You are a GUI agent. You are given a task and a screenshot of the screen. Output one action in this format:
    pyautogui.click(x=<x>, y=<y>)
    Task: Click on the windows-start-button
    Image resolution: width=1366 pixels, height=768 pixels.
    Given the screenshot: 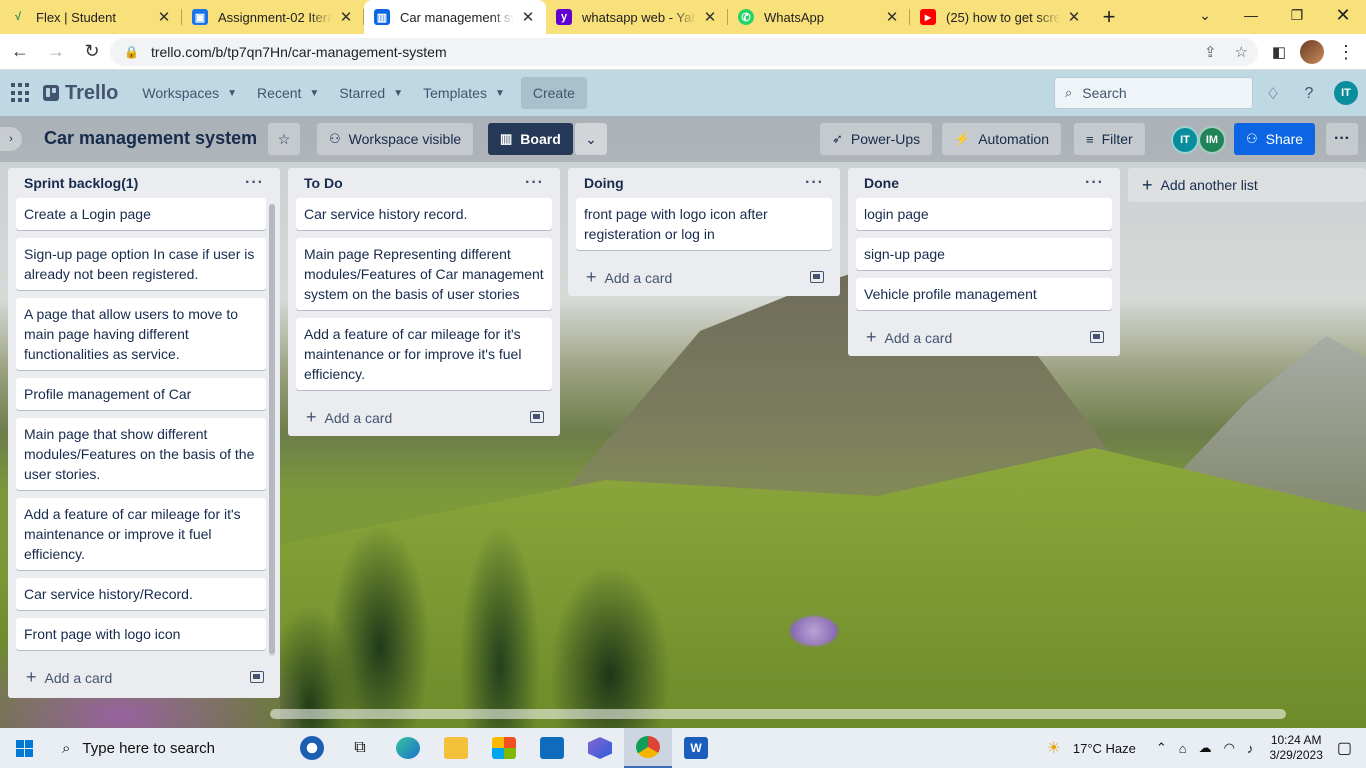 What is the action you would take?
    pyautogui.click(x=24, y=748)
    